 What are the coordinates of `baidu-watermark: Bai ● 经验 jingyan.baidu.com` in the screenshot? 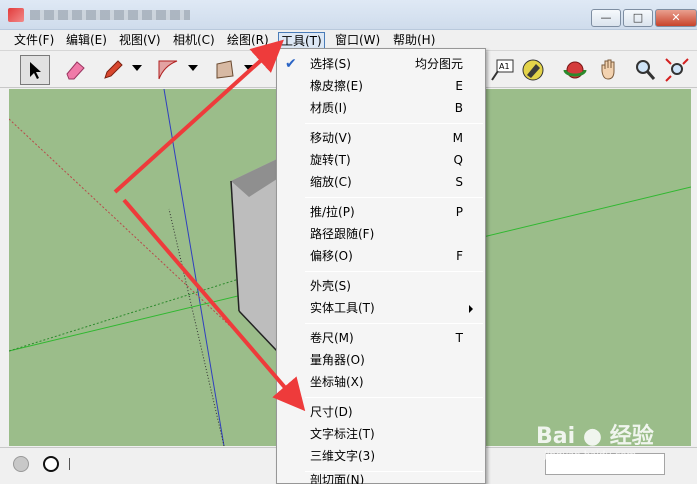 It's located at (610, 438).